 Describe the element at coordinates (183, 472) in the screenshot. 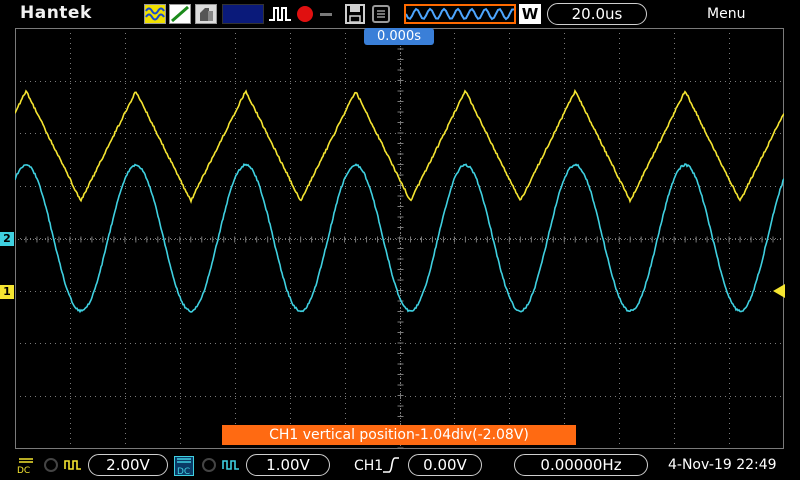

I see `ch2-coupling-label: DC` at that location.